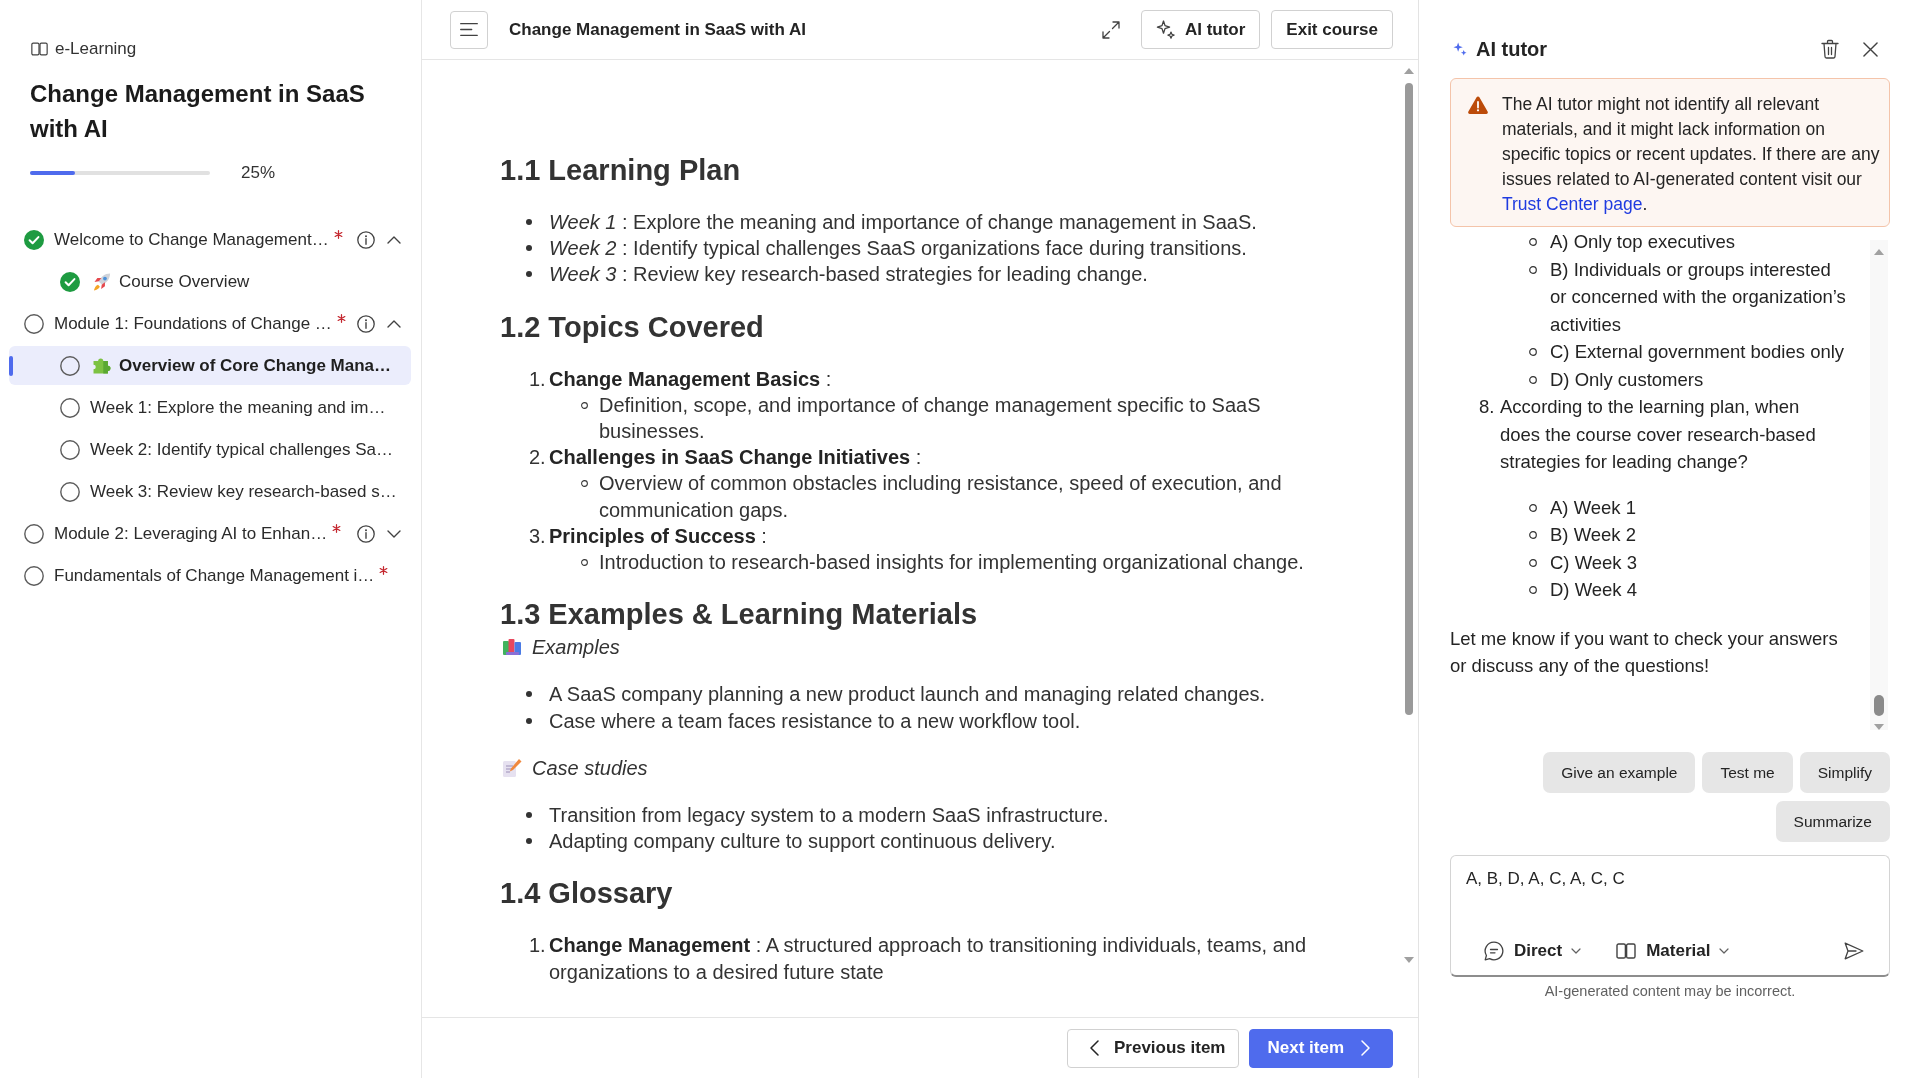 The image size is (1917, 1078). I want to click on question-number: 8., so click(1487, 407).